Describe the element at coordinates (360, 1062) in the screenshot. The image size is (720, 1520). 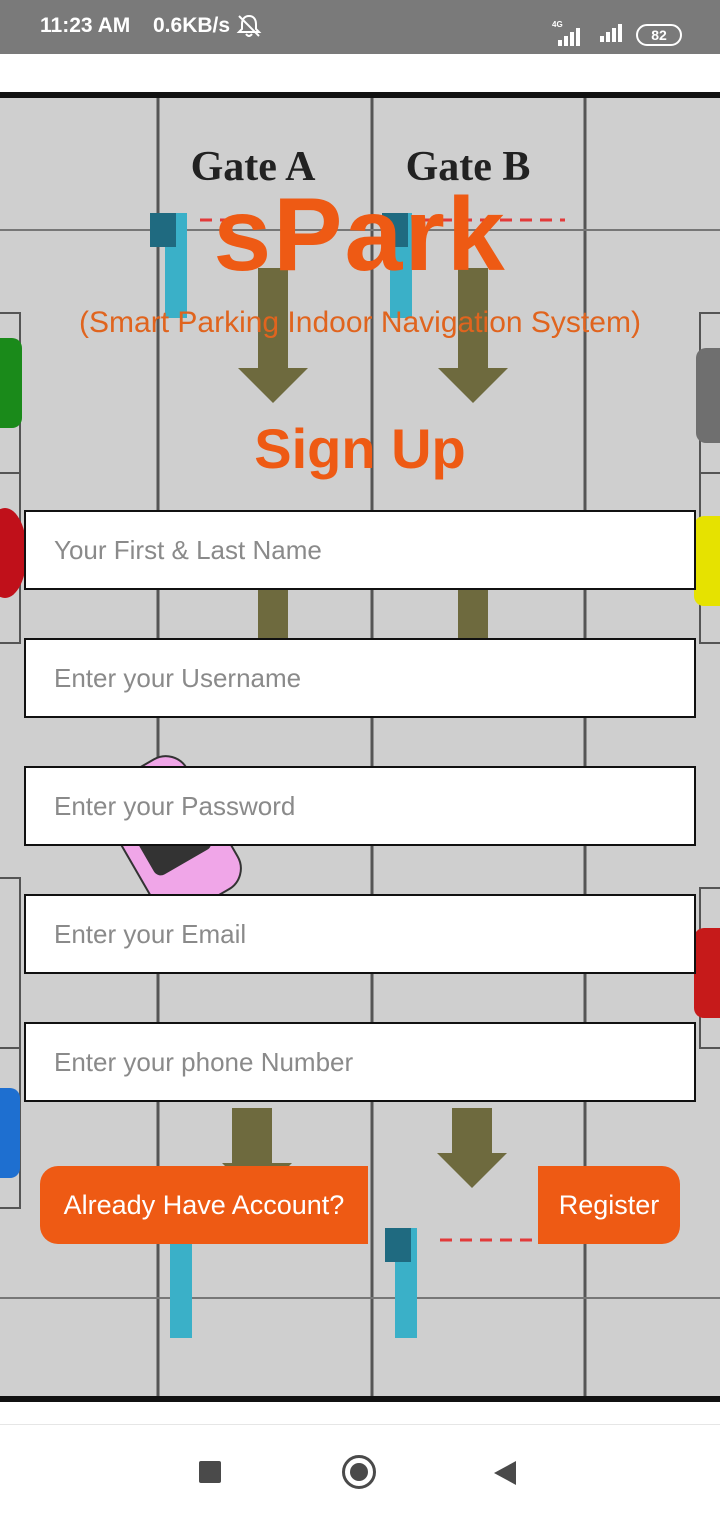
I see `phone-field` at that location.